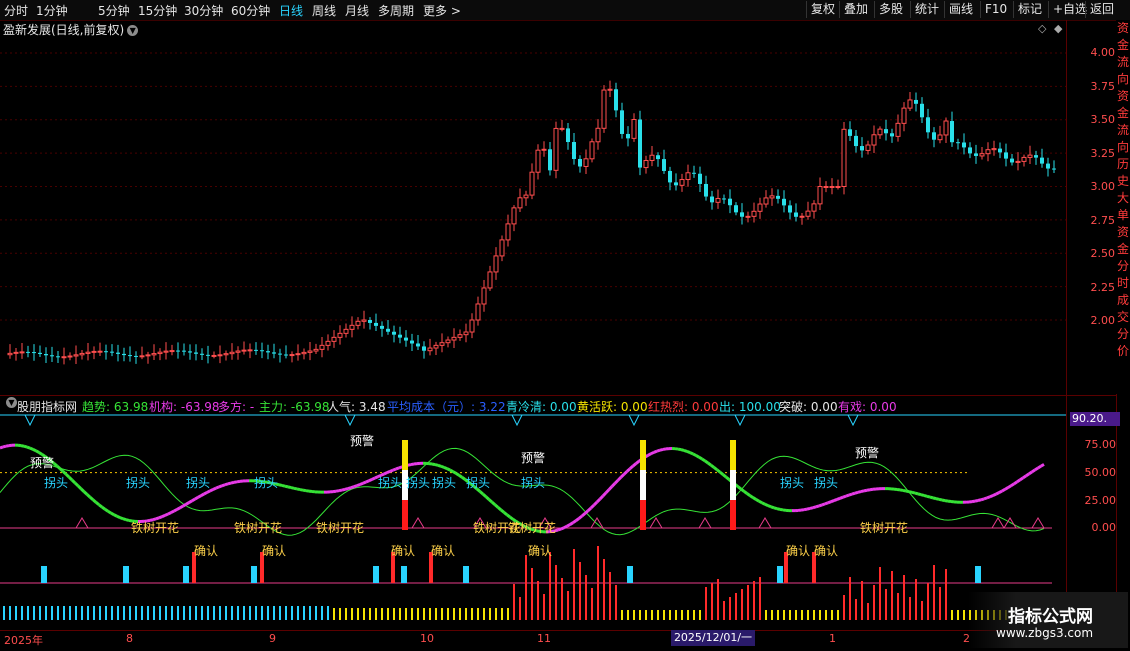 Image resolution: width=1130 pixels, height=651 pixels. Describe the element at coordinates (1123, 283) in the screenshot. I see `side-tab-char: 时` at that location.